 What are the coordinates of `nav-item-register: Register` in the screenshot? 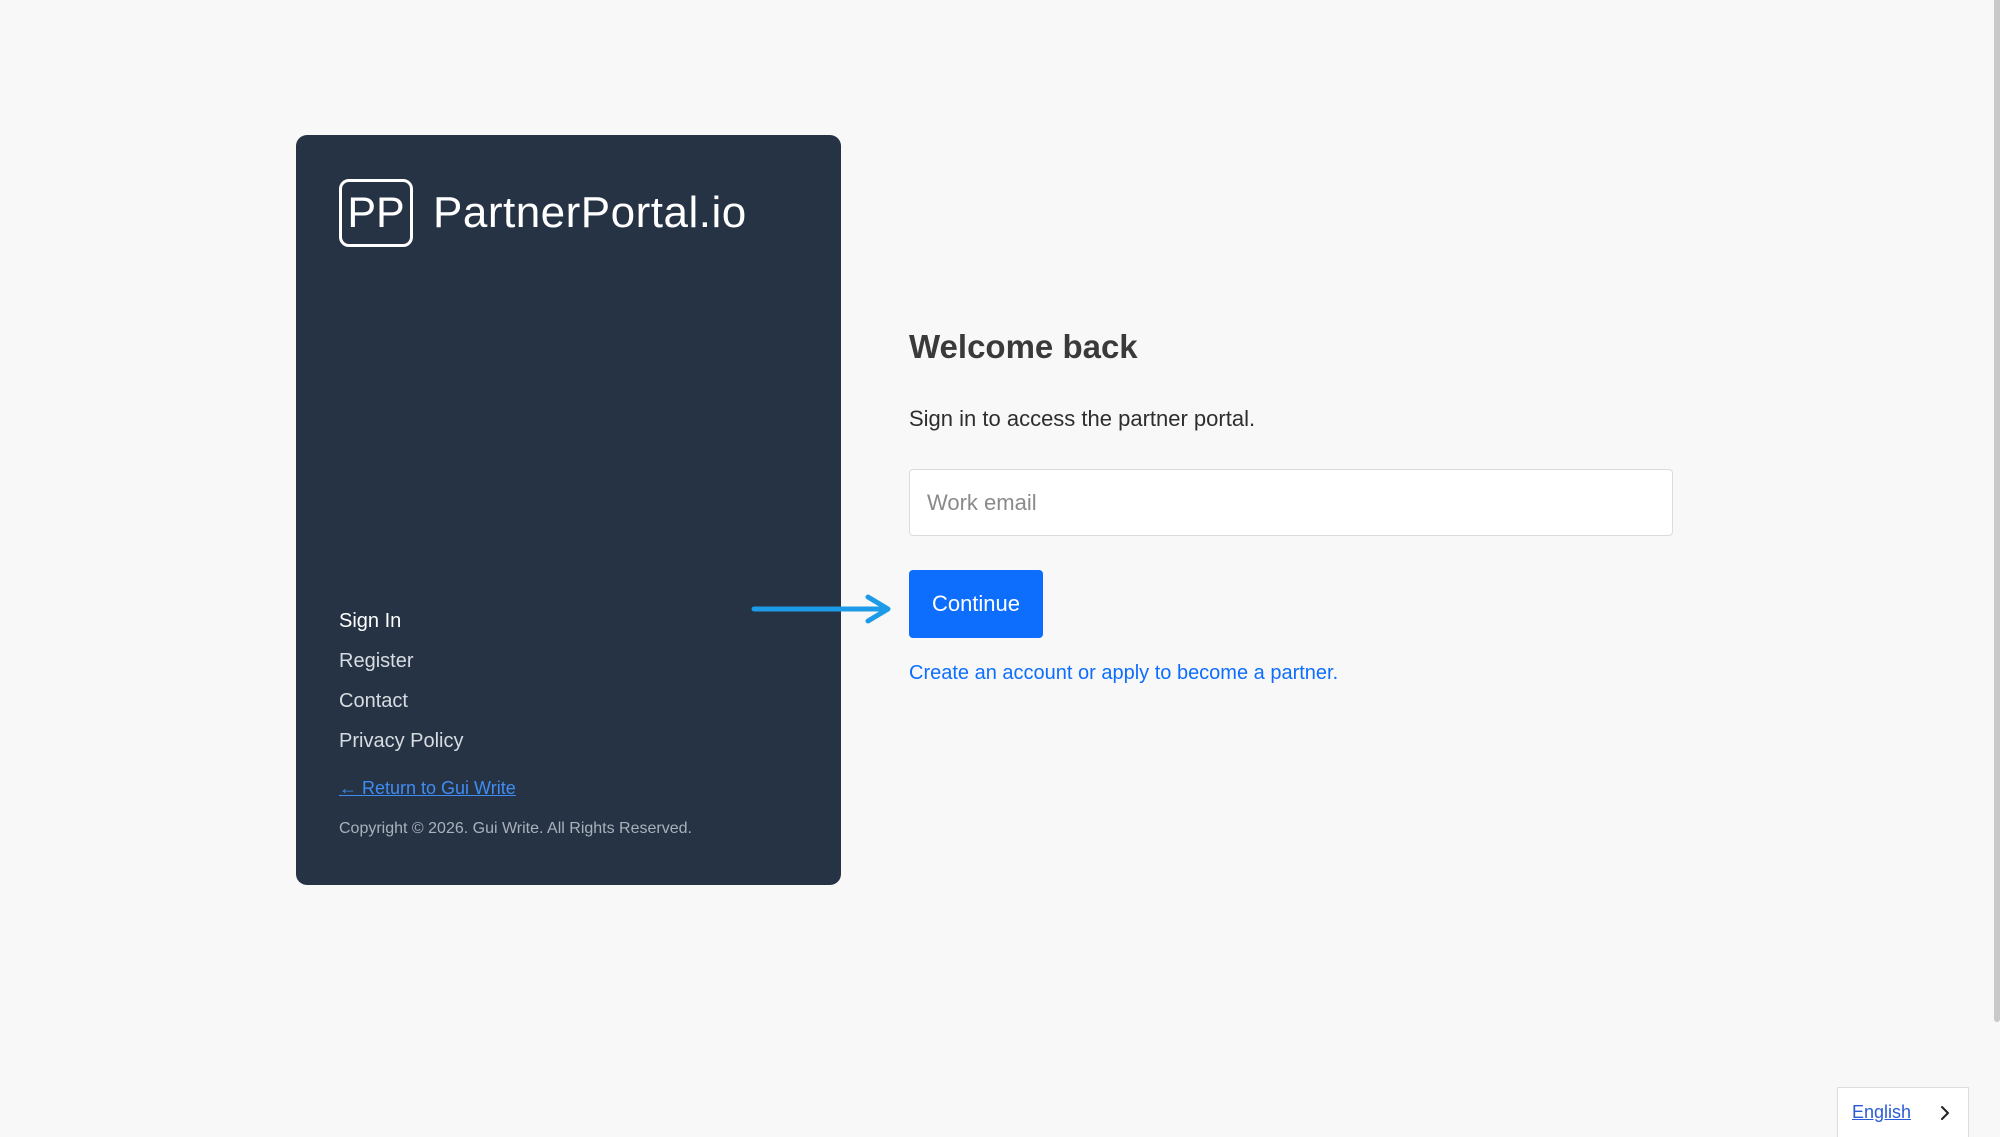 It's located at (401, 661).